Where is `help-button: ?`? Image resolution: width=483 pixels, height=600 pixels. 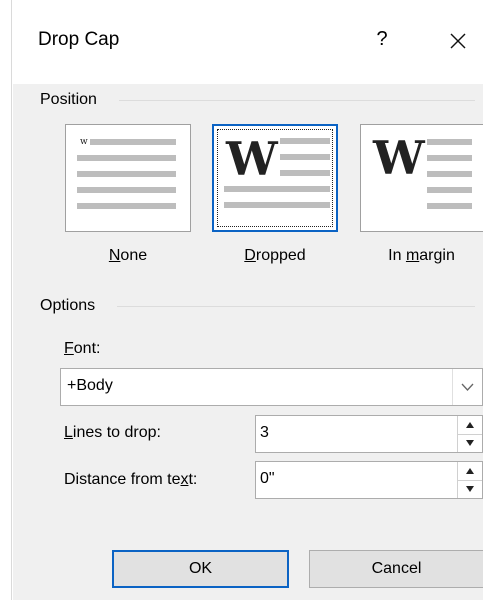
help-button: ? is located at coordinates (382, 39).